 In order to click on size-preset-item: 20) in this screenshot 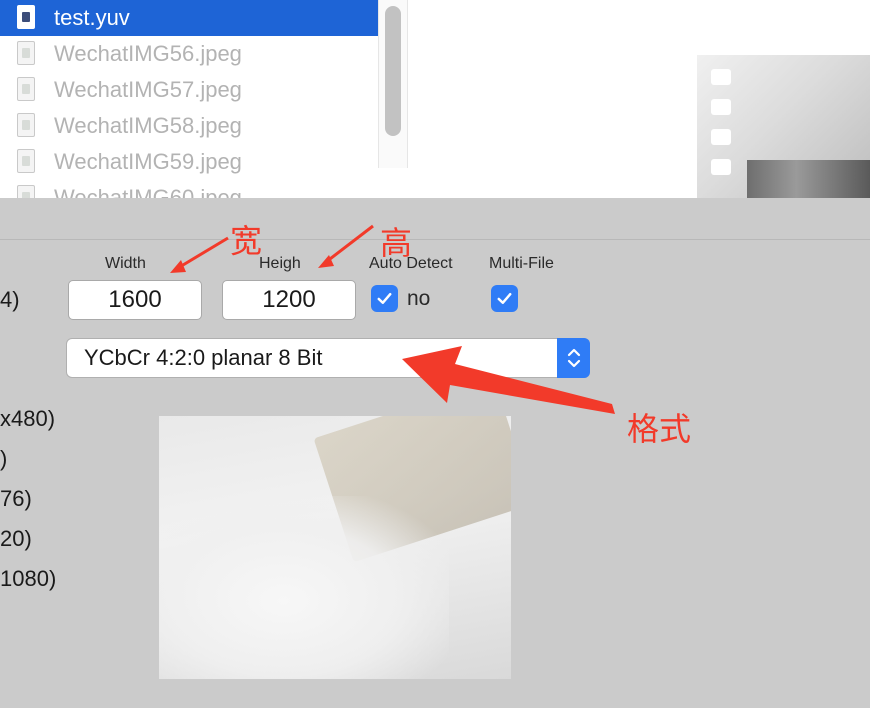, I will do `click(16, 539)`.